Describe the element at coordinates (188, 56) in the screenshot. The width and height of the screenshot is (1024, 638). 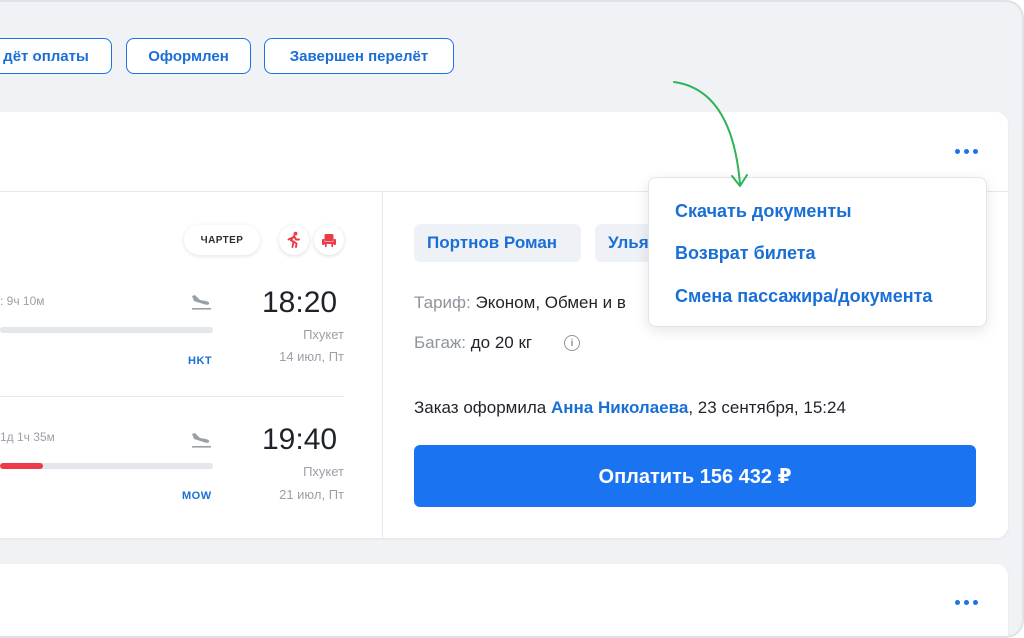
I see `filter-issued: Оформлен` at that location.